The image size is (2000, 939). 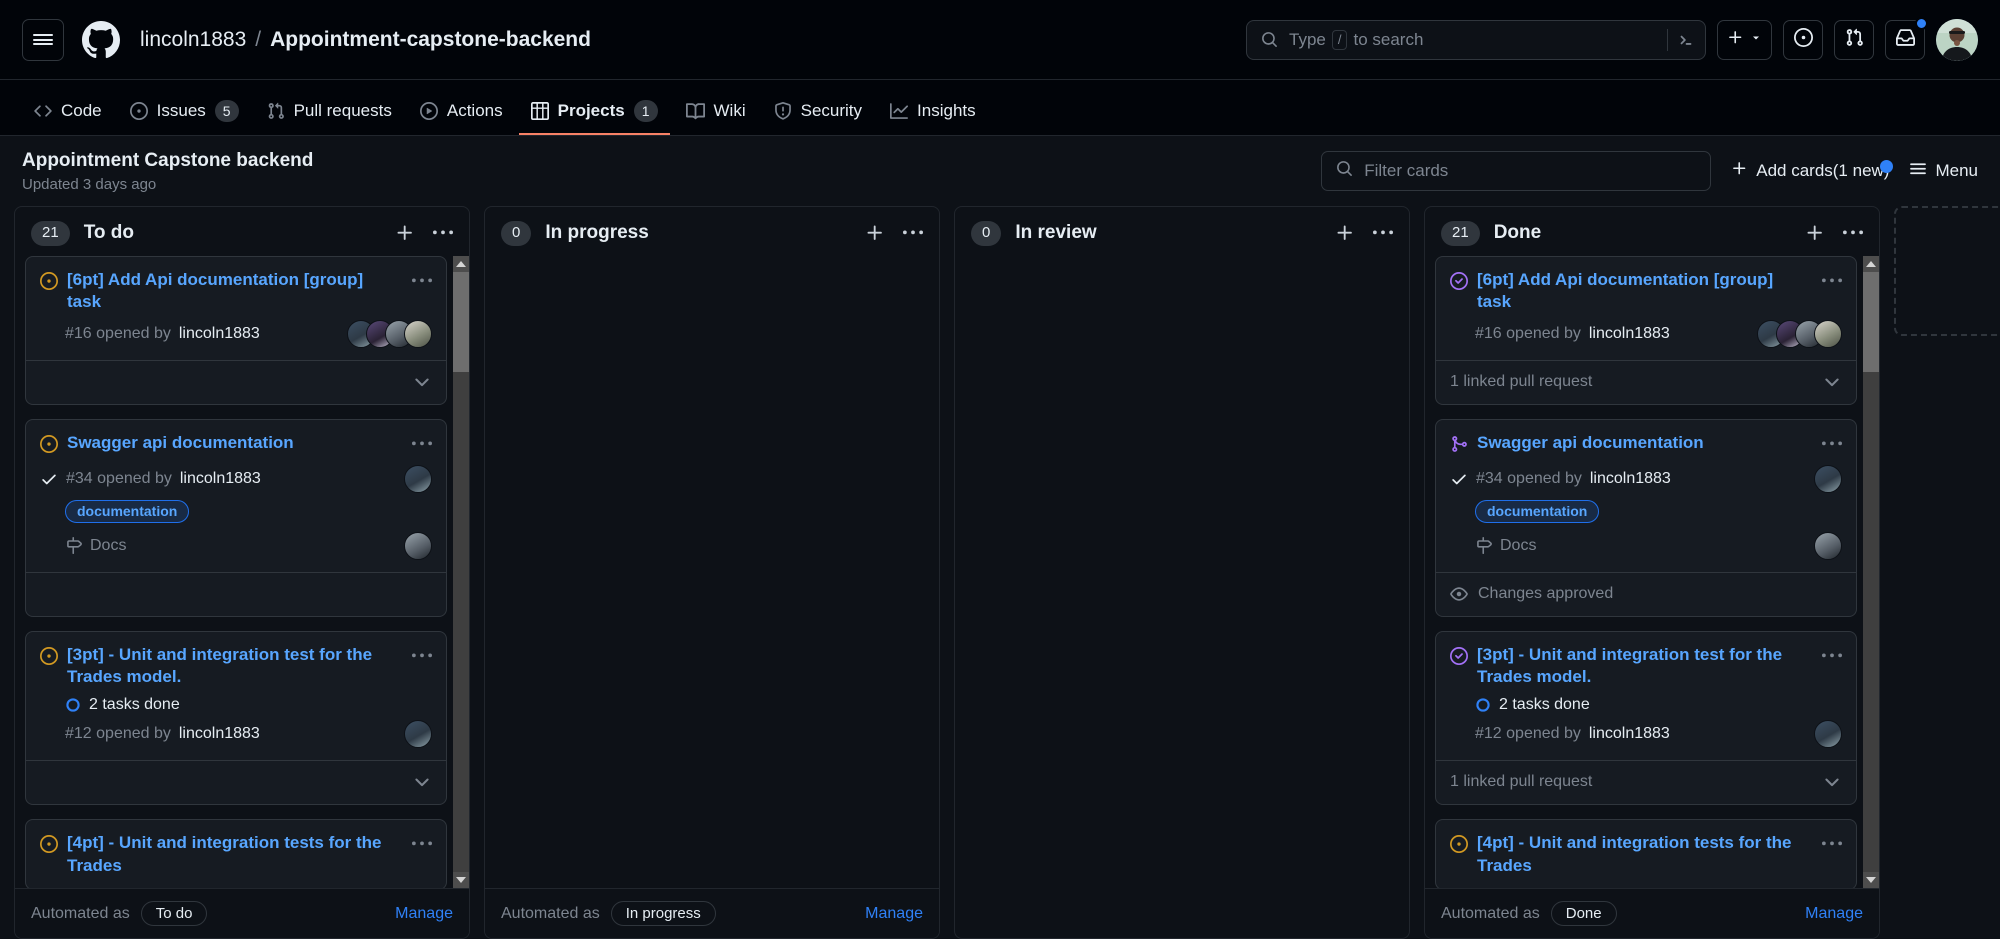 I want to click on card-author: lincoln1883, so click(x=220, y=478).